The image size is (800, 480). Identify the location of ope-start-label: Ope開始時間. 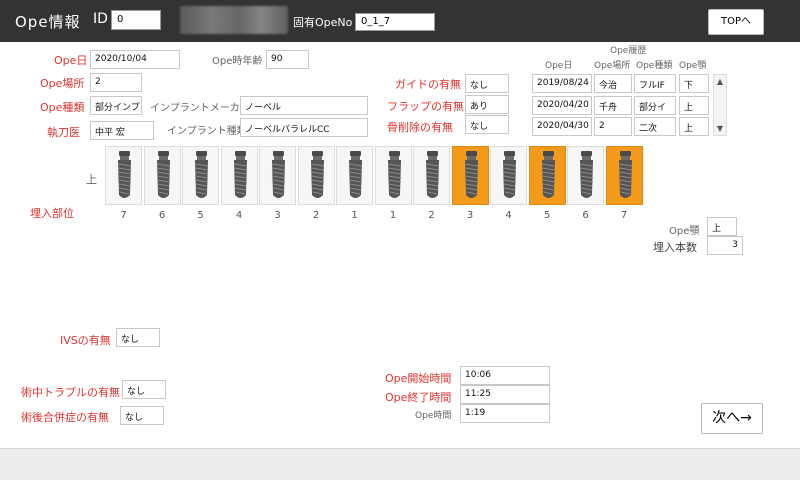
(418, 378).